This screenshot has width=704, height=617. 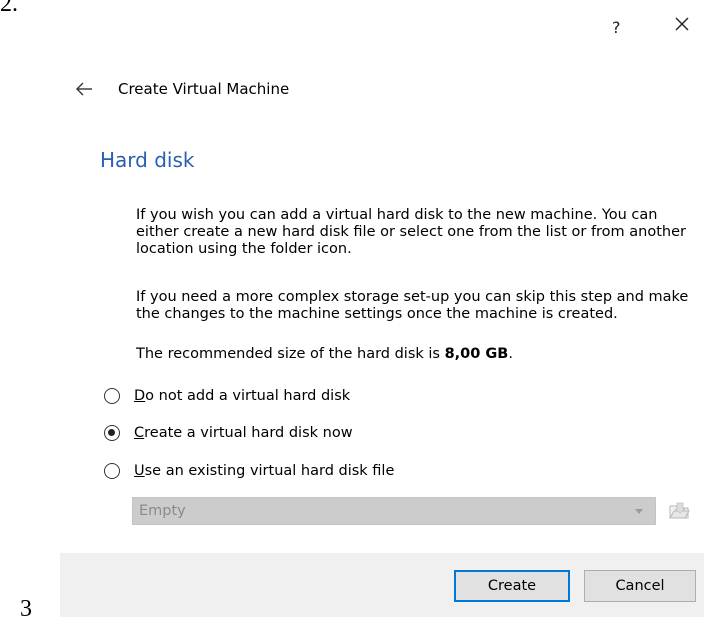 I want to click on close-button, so click(x=682, y=24).